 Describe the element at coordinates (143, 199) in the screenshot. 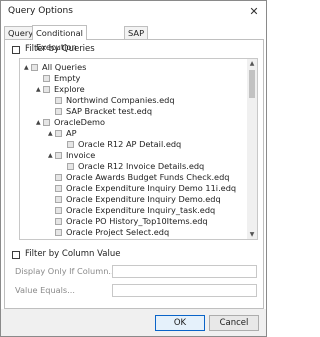

I see `tree-node-label: Oracle Expenditure Inquiry Demo.edq` at that location.